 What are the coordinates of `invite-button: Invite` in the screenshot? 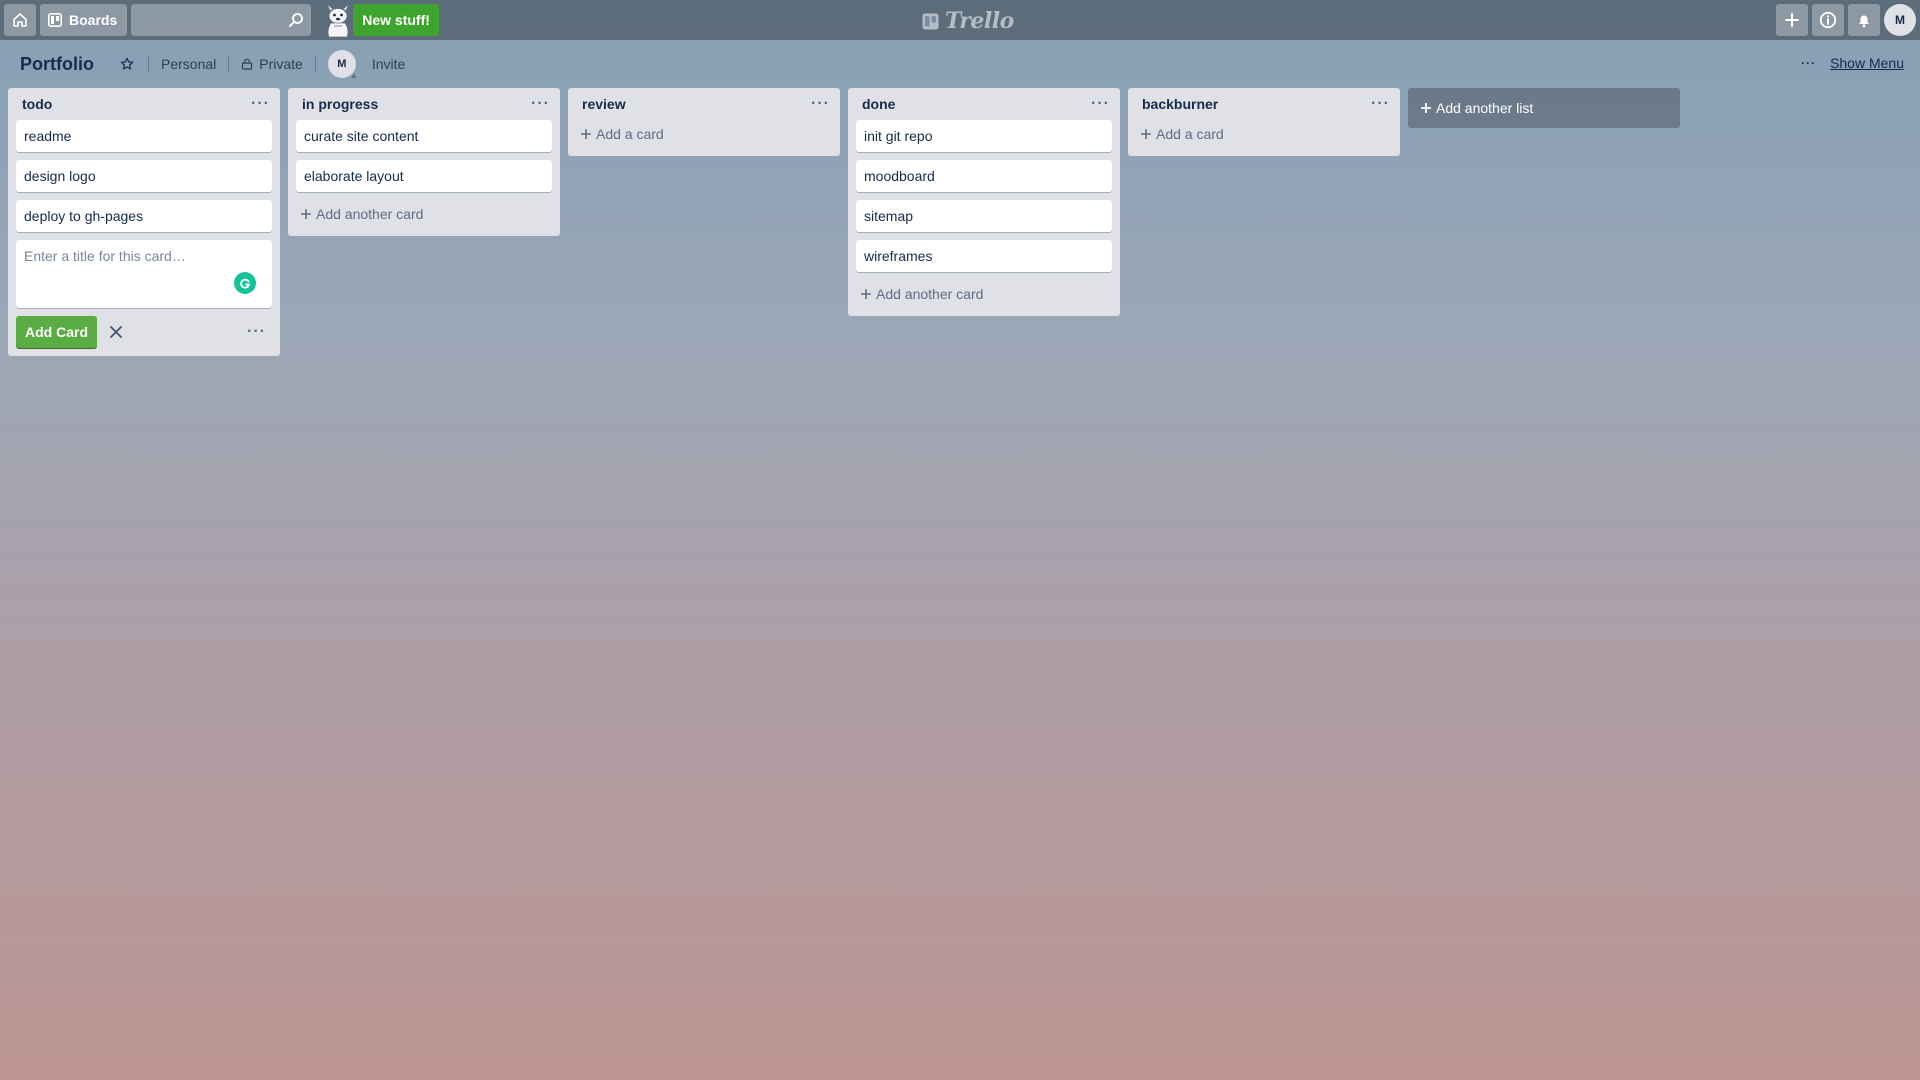 It's located at (388, 64).